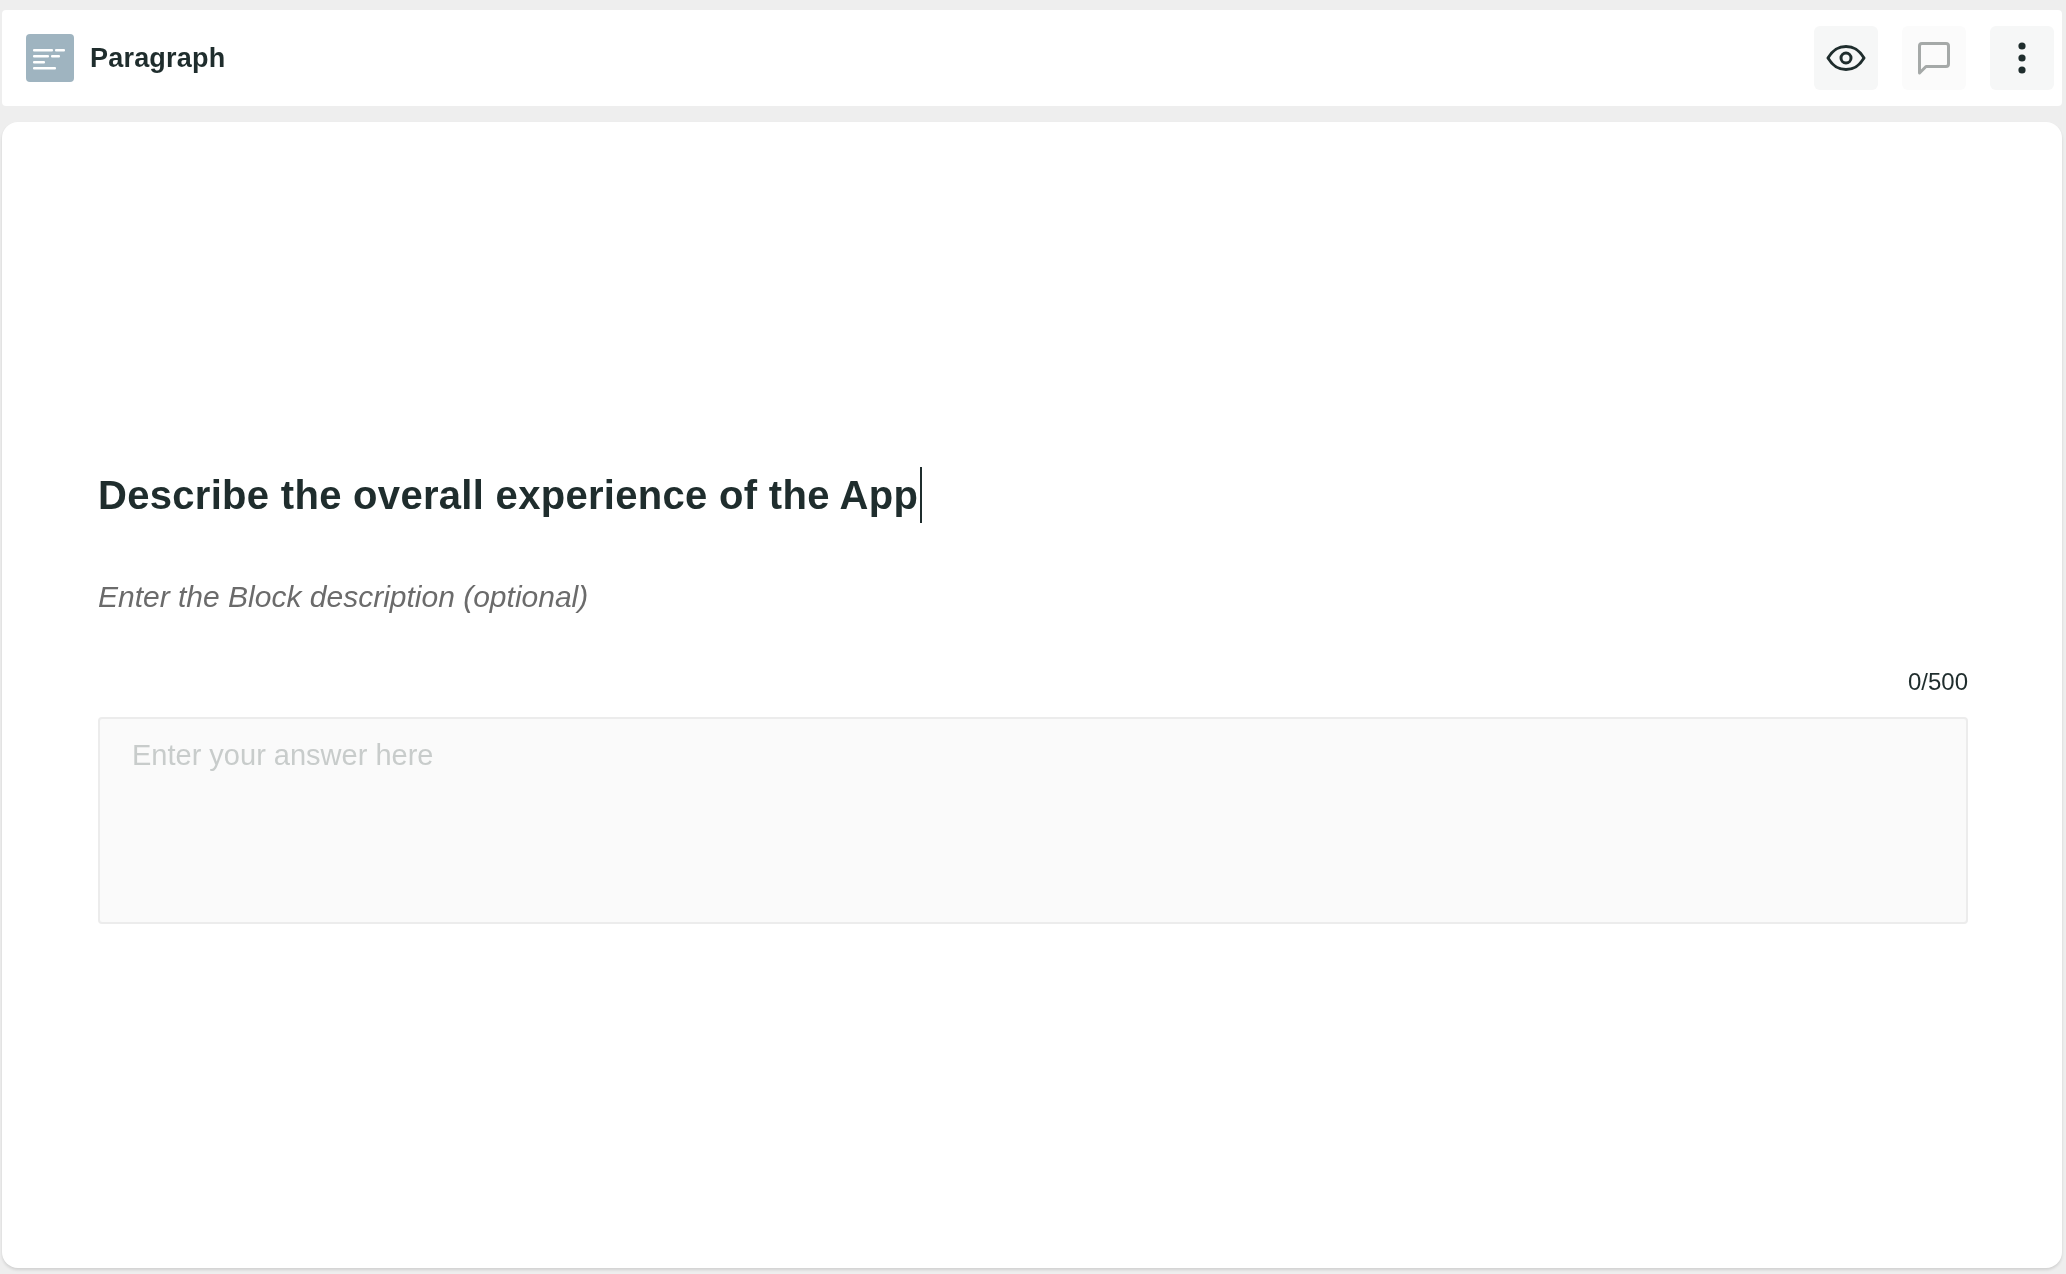 The width and height of the screenshot is (2066, 1274). I want to click on speech-bubble-icon, so click(1934, 58).